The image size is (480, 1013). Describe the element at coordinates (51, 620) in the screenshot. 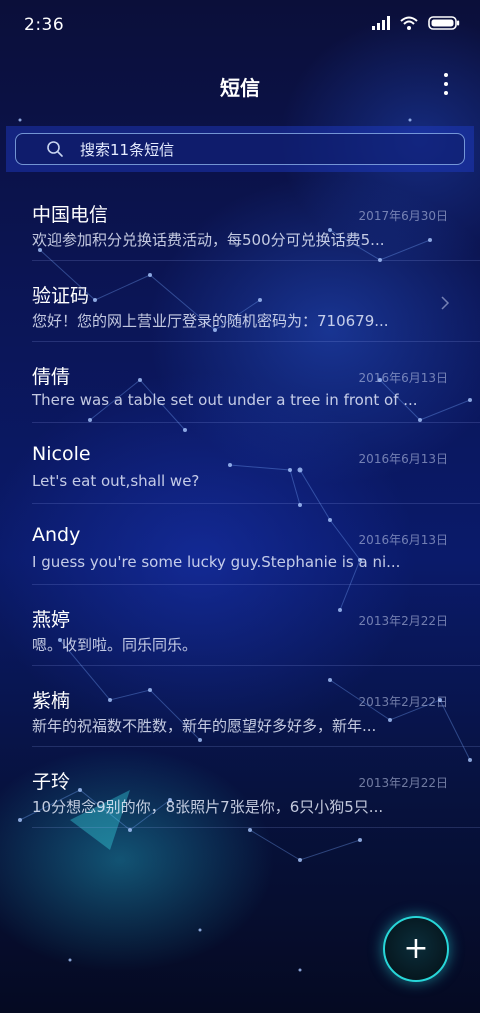

I see `contact-name: 燕婷` at that location.